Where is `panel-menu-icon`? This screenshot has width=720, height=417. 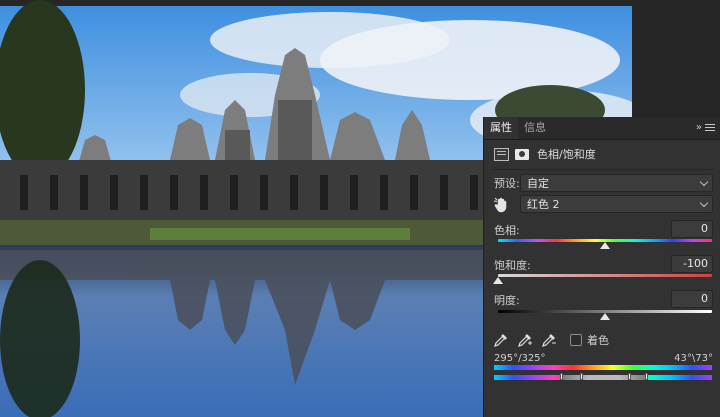 panel-menu-icon is located at coordinates (710, 128).